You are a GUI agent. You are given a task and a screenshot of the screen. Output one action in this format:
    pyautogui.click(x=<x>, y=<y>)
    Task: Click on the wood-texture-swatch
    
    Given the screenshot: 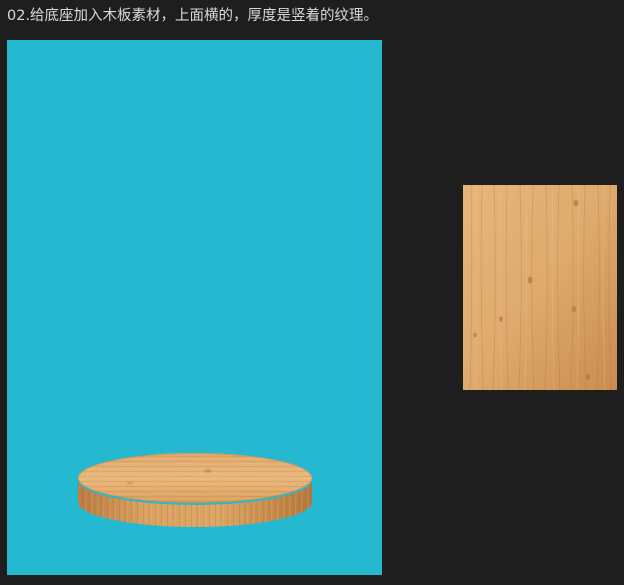 What is the action you would take?
    pyautogui.click(x=540, y=287)
    